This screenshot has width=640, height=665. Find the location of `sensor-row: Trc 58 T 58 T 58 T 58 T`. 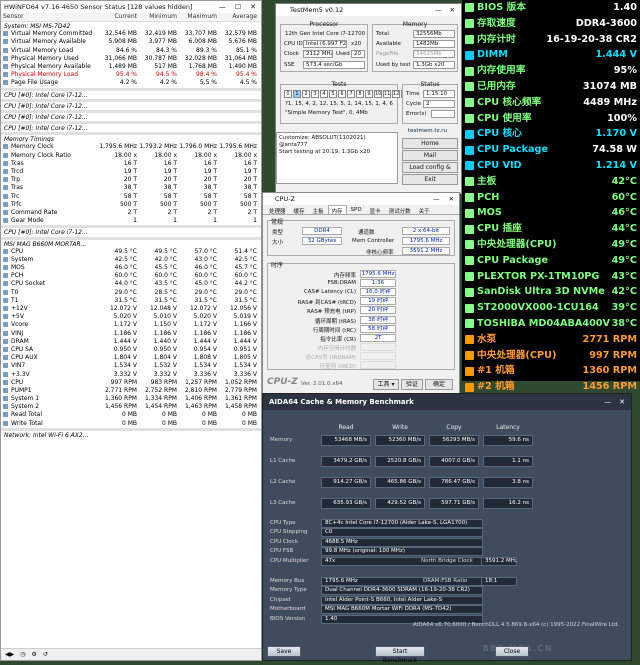

sensor-row: Trc 58 T 58 T 58 T 58 T is located at coordinates (131, 197).